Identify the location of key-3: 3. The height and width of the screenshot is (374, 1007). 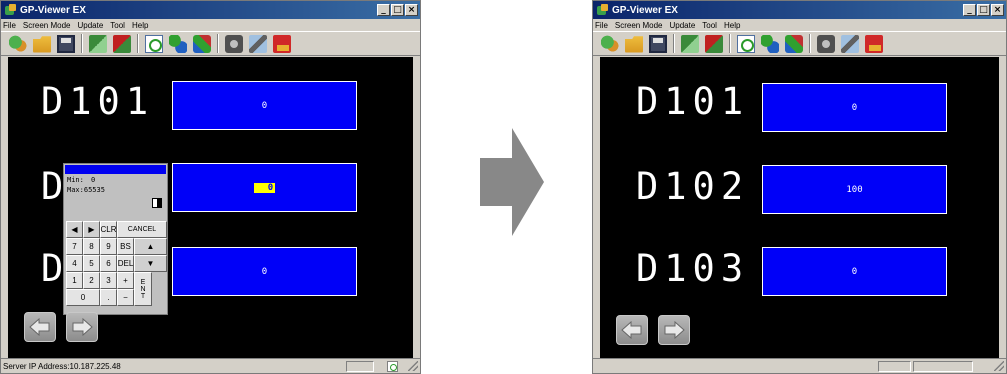
(108, 280).